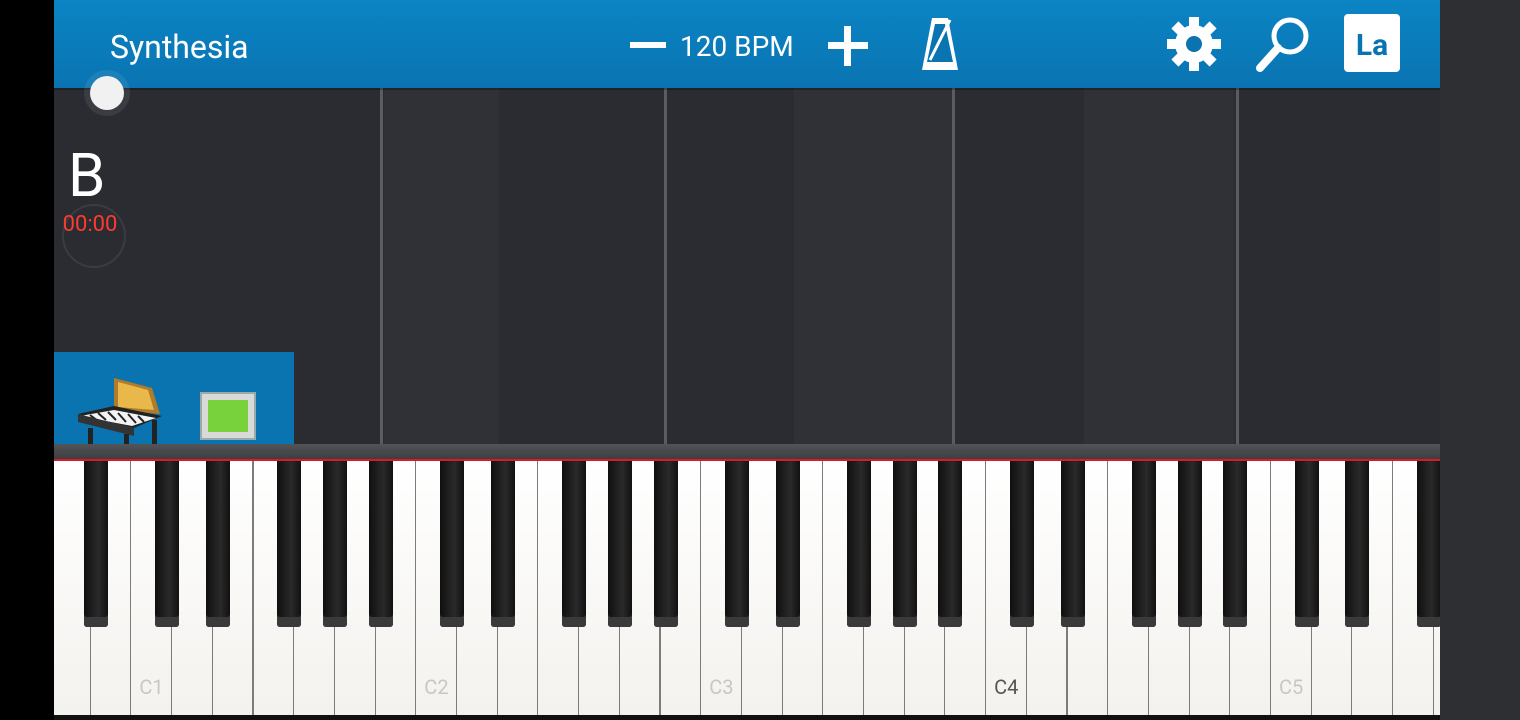 Image resolution: width=1520 pixels, height=720 pixels. I want to click on top-toolbar: Synthesia 120 BPM La, so click(747, 44).